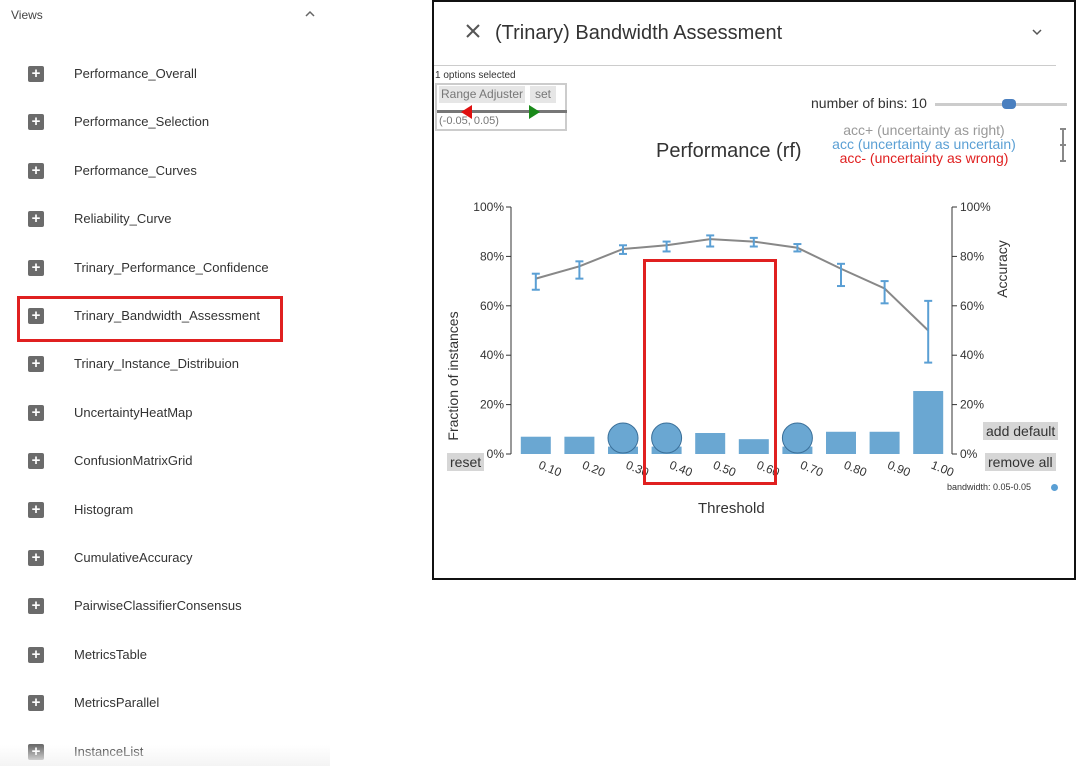 The height and width of the screenshot is (766, 1077). What do you see at coordinates (811, 469) in the screenshot?
I see `x-tick-label: 0.70` at bounding box center [811, 469].